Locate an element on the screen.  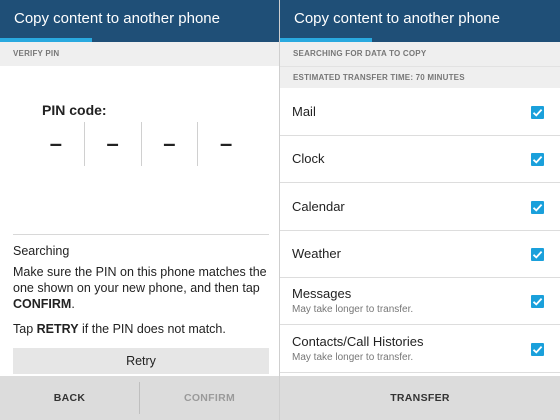
item-label: Mail is located at coordinates (304, 111).